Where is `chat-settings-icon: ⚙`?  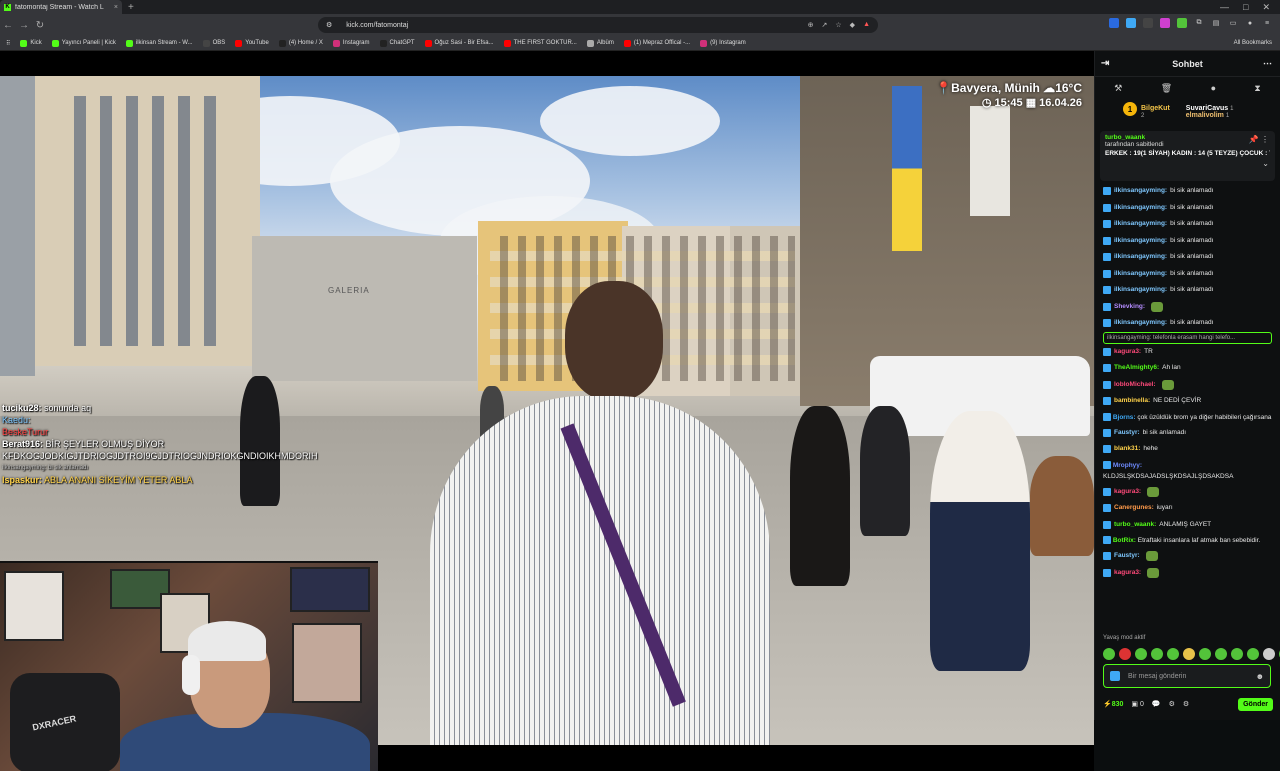
chat-settings-icon: ⚙ is located at coordinates (1186, 704).